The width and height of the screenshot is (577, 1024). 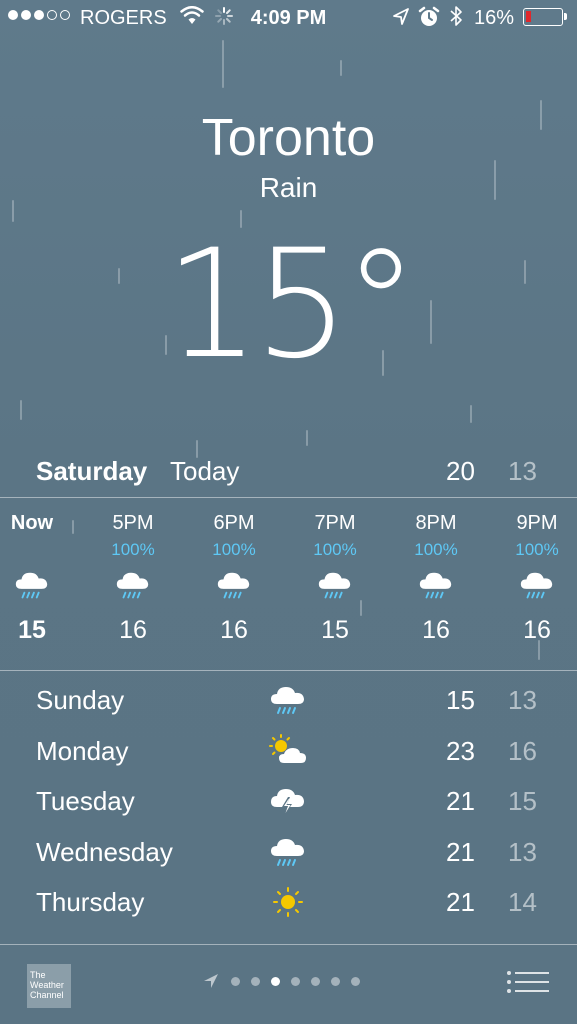 I want to click on daily-row: Wednesday 21 13, so click(x=288, y=852).